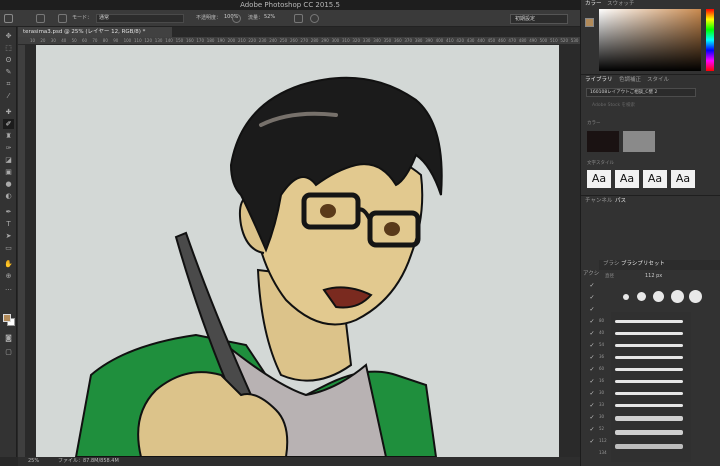  I want to click on ruler-tick-label: 220, so click(252, 40).